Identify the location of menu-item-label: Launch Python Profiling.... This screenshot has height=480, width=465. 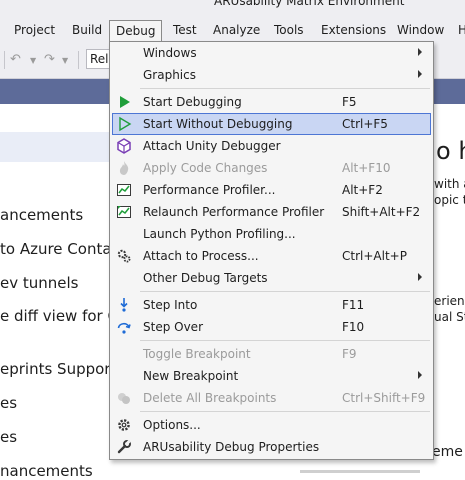
(219, 234).